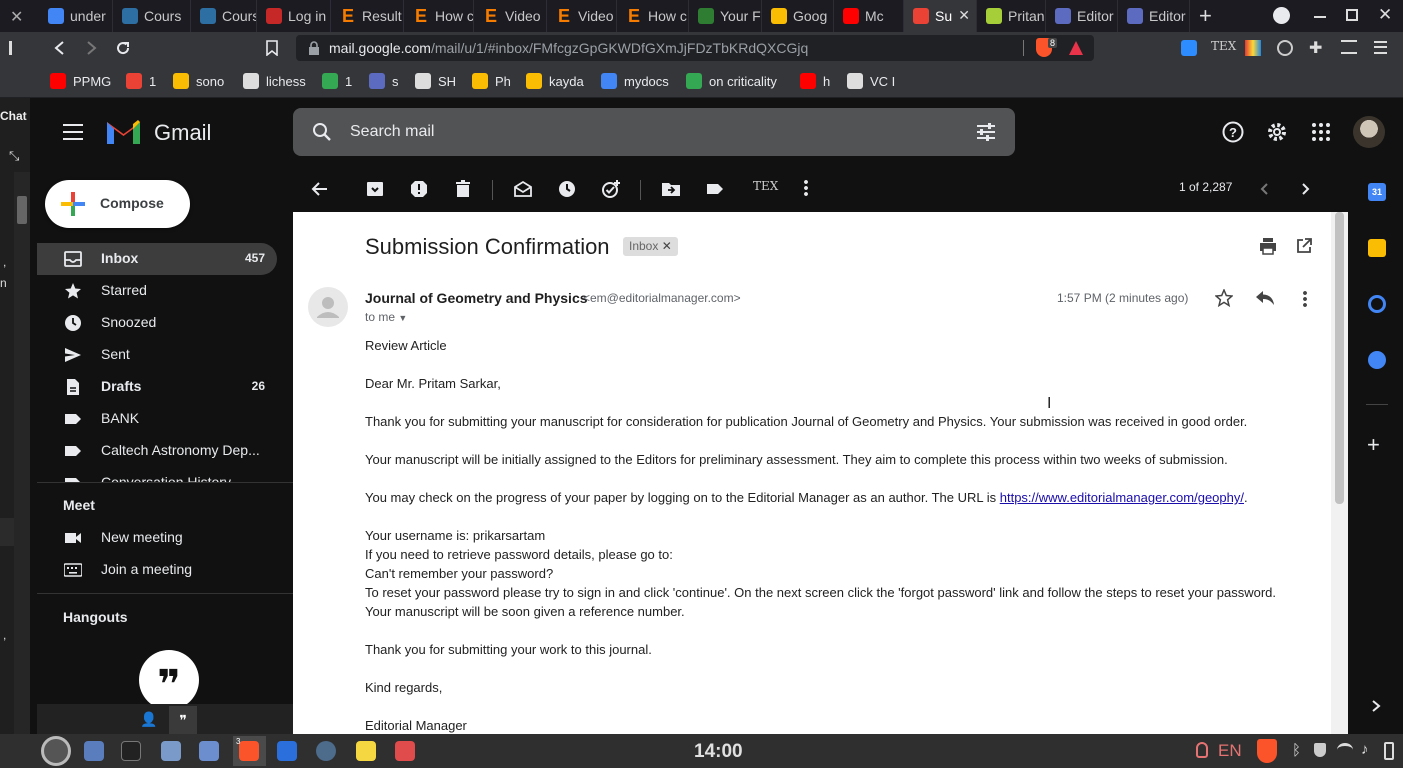 This screenshot has height=768, width=1403. I want to click on older-chevron-icon, so click(1305, 189).